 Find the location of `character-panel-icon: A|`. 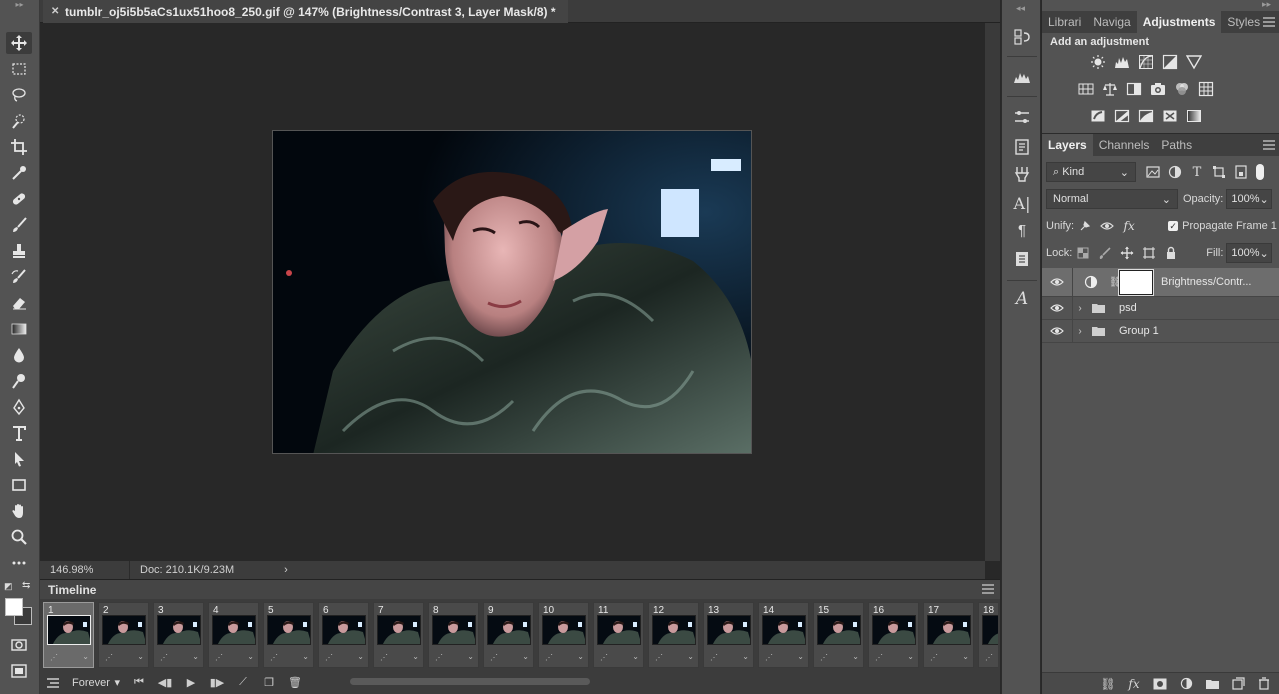

character-panel-icon: A| is located at coordinates (1022, 203).